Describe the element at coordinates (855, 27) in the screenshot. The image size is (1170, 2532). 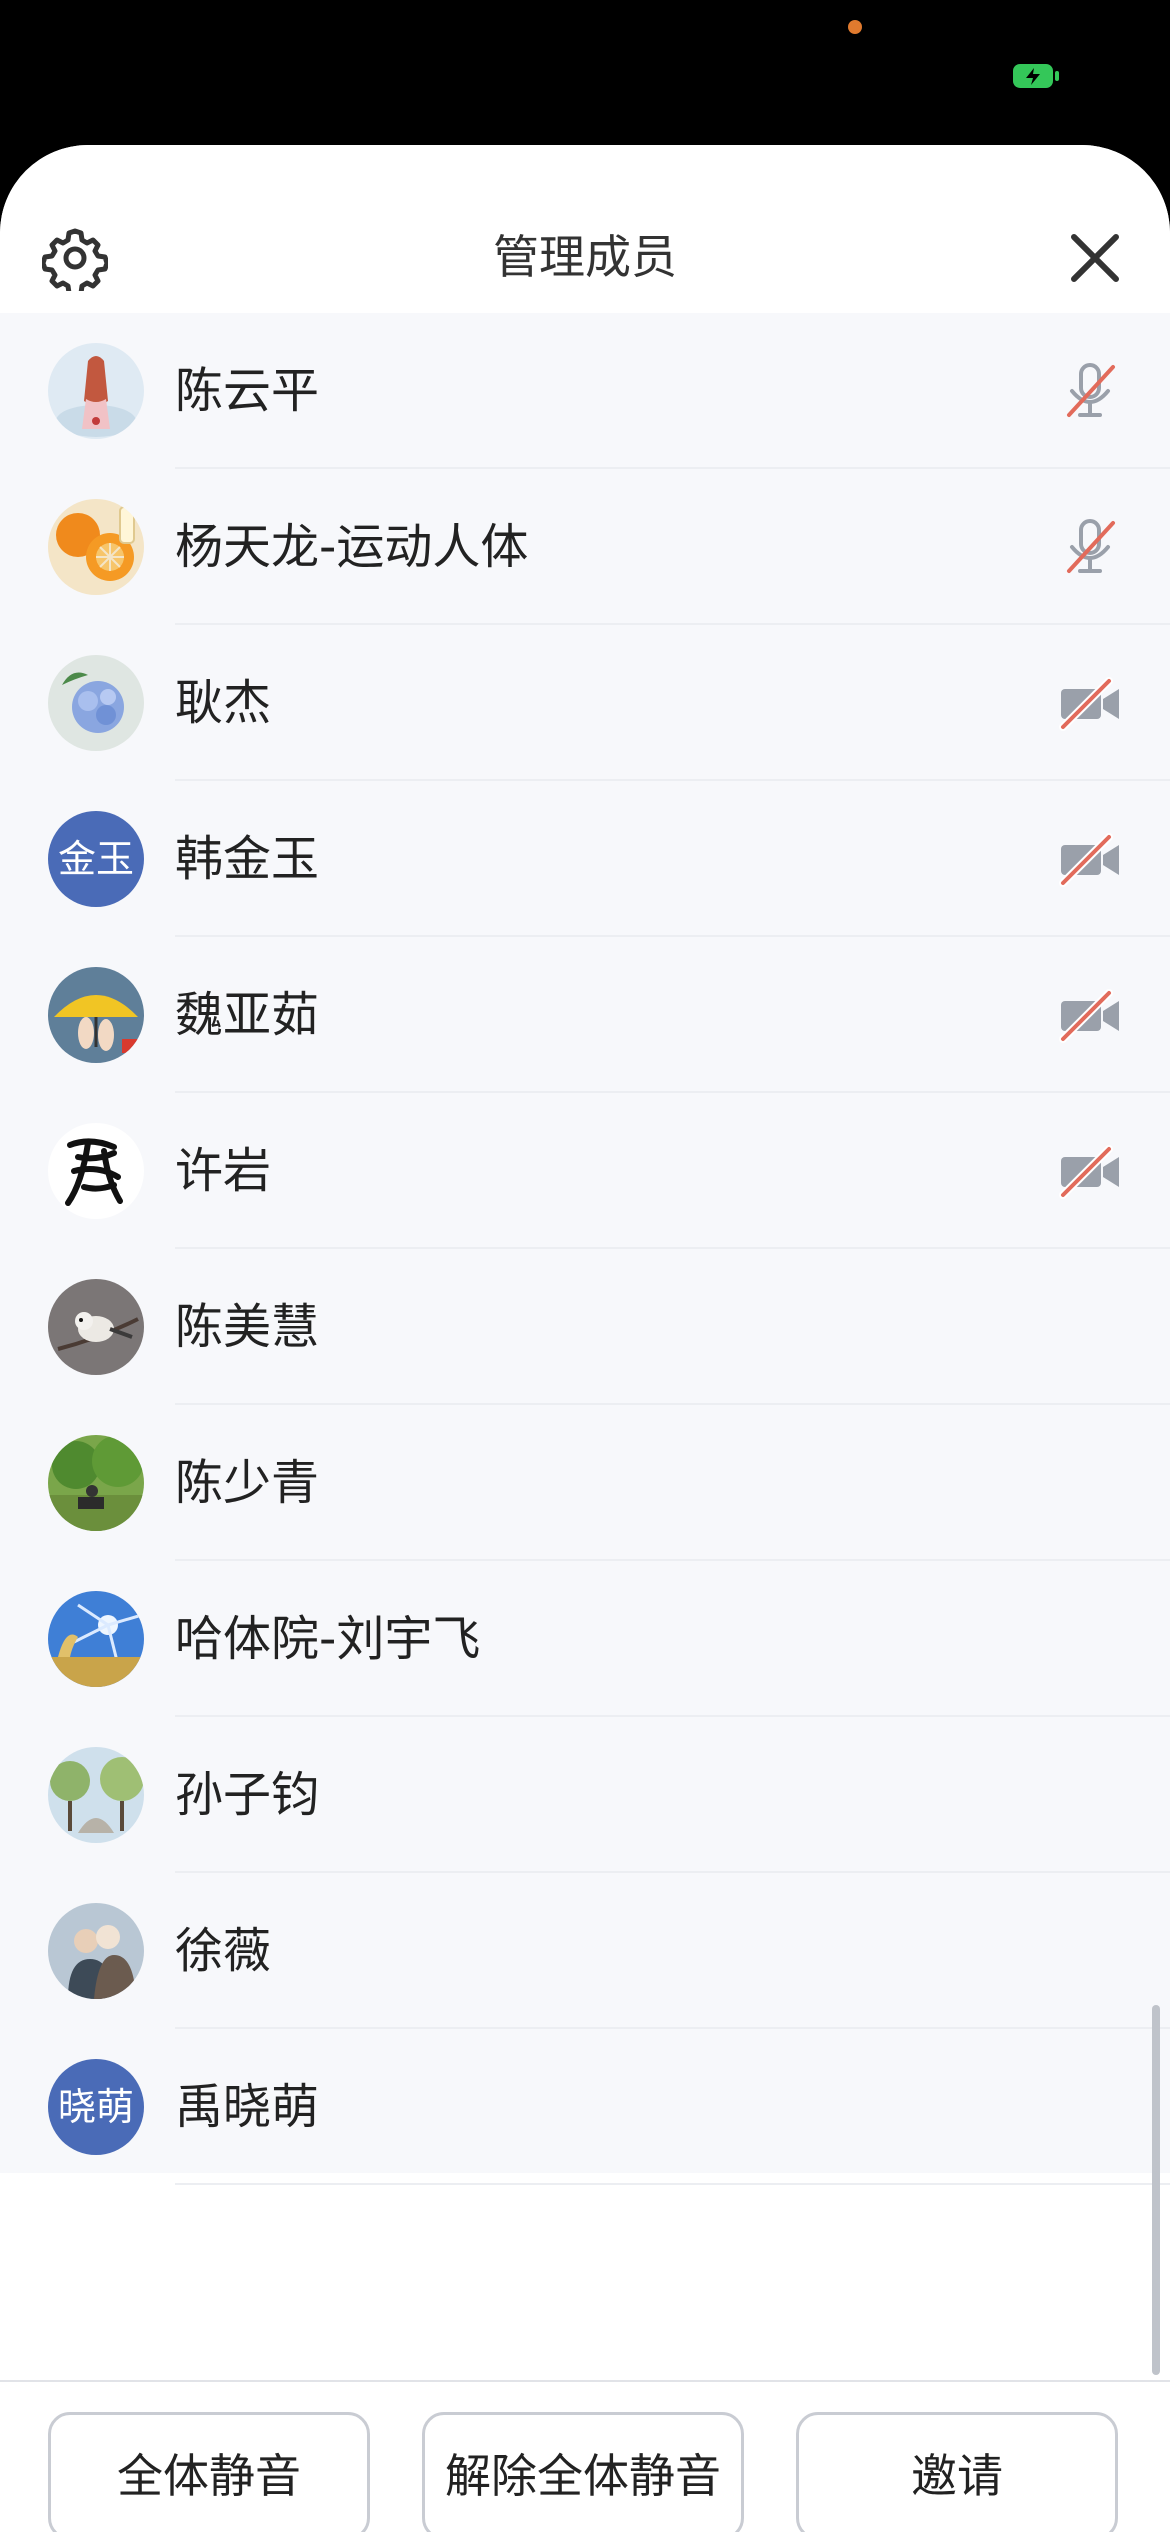
I see `privacy-indicator-dot` at that location.